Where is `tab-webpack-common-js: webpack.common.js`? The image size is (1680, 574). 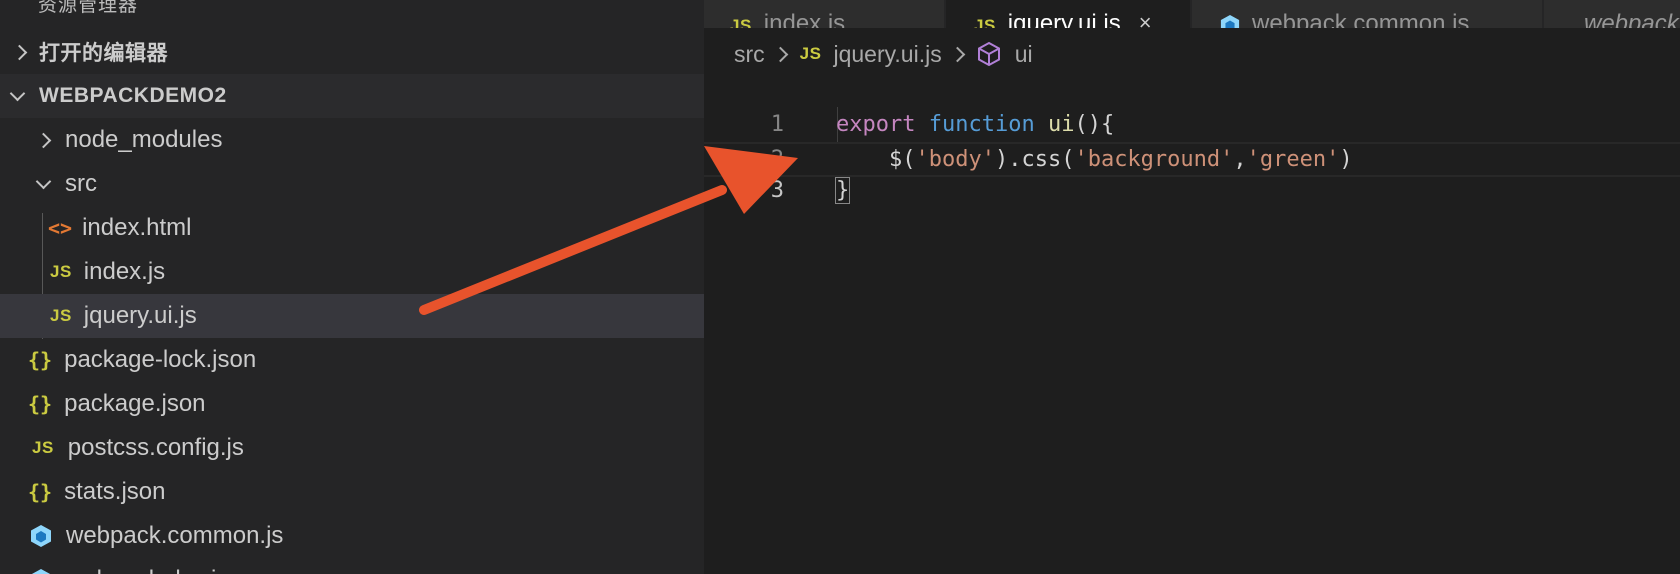 tab-webpack-common-js: webpack.common.js is located at coordinates (1367, 14).